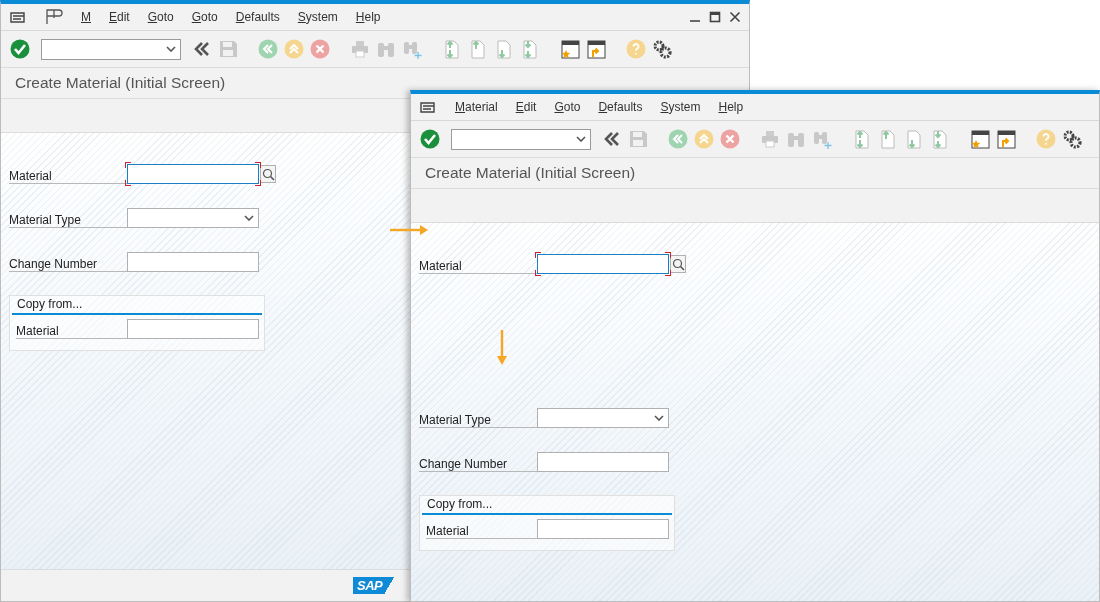  I want to click on menu-item: M, so click(86, 17).